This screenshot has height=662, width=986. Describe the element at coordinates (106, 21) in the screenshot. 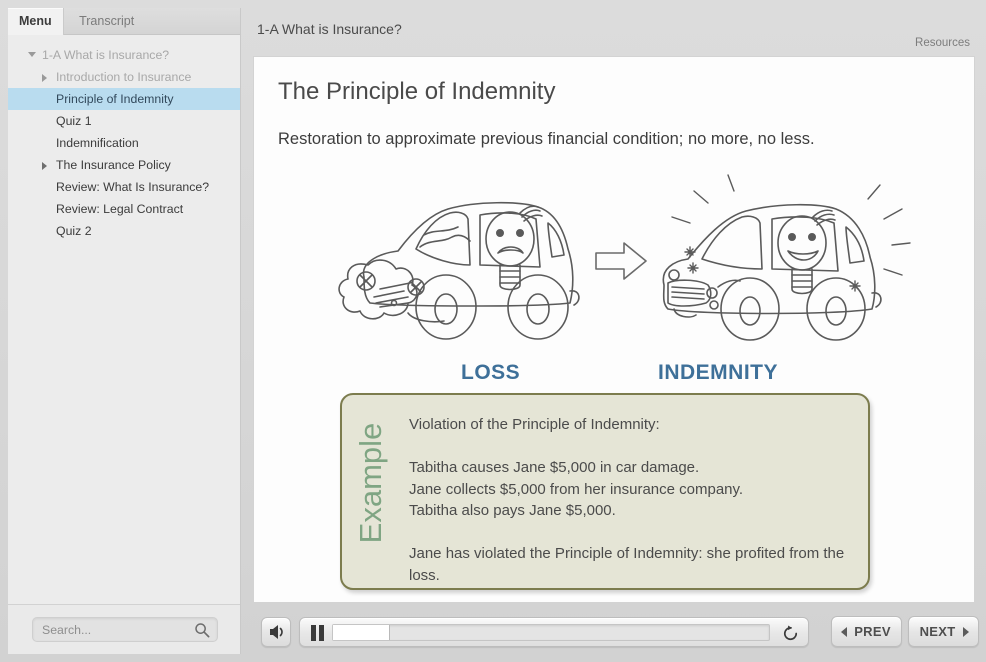

I see `tab-transcript: Transcript` at that location.